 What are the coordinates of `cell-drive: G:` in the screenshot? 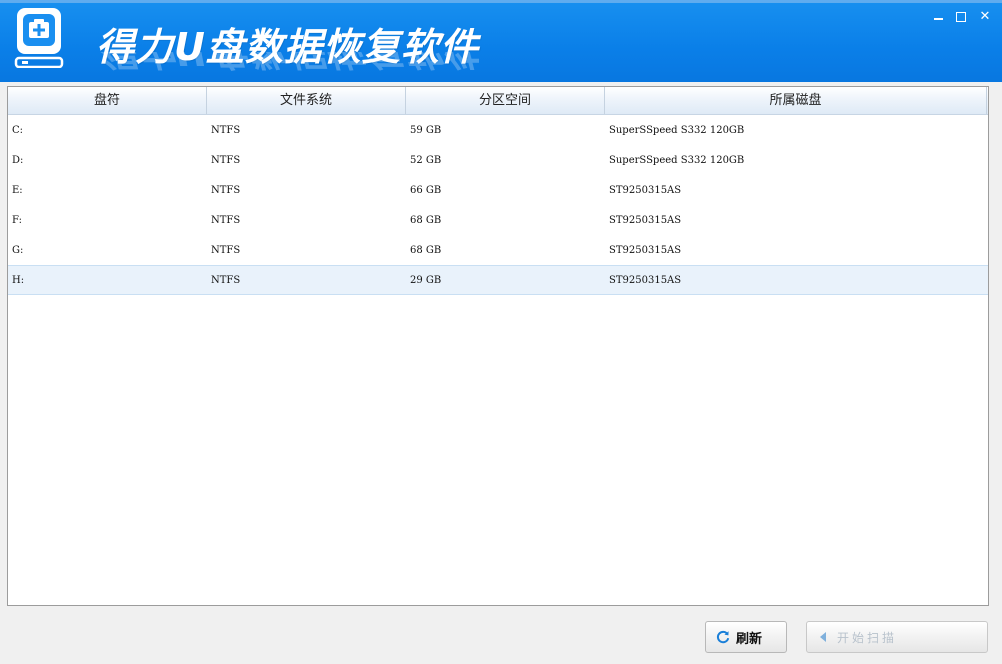 It's located at (18, 250).